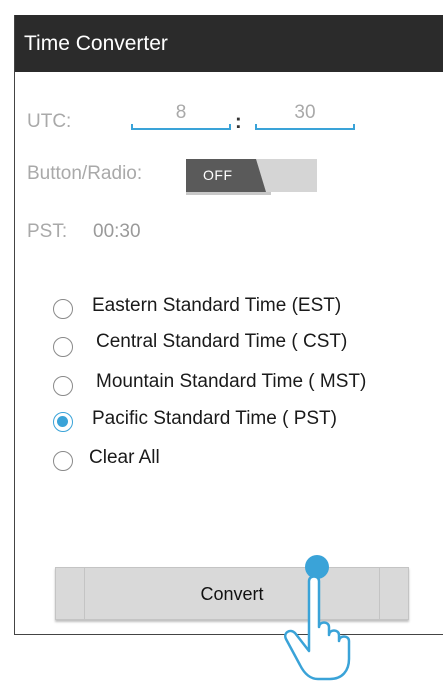 This screenshot has width=443, height=681. What do you see at coordinates (214, 418) in the screenshot?
I see `radio-label: Pacific Standard Time ( PST)` at bounding box center [214, 418].